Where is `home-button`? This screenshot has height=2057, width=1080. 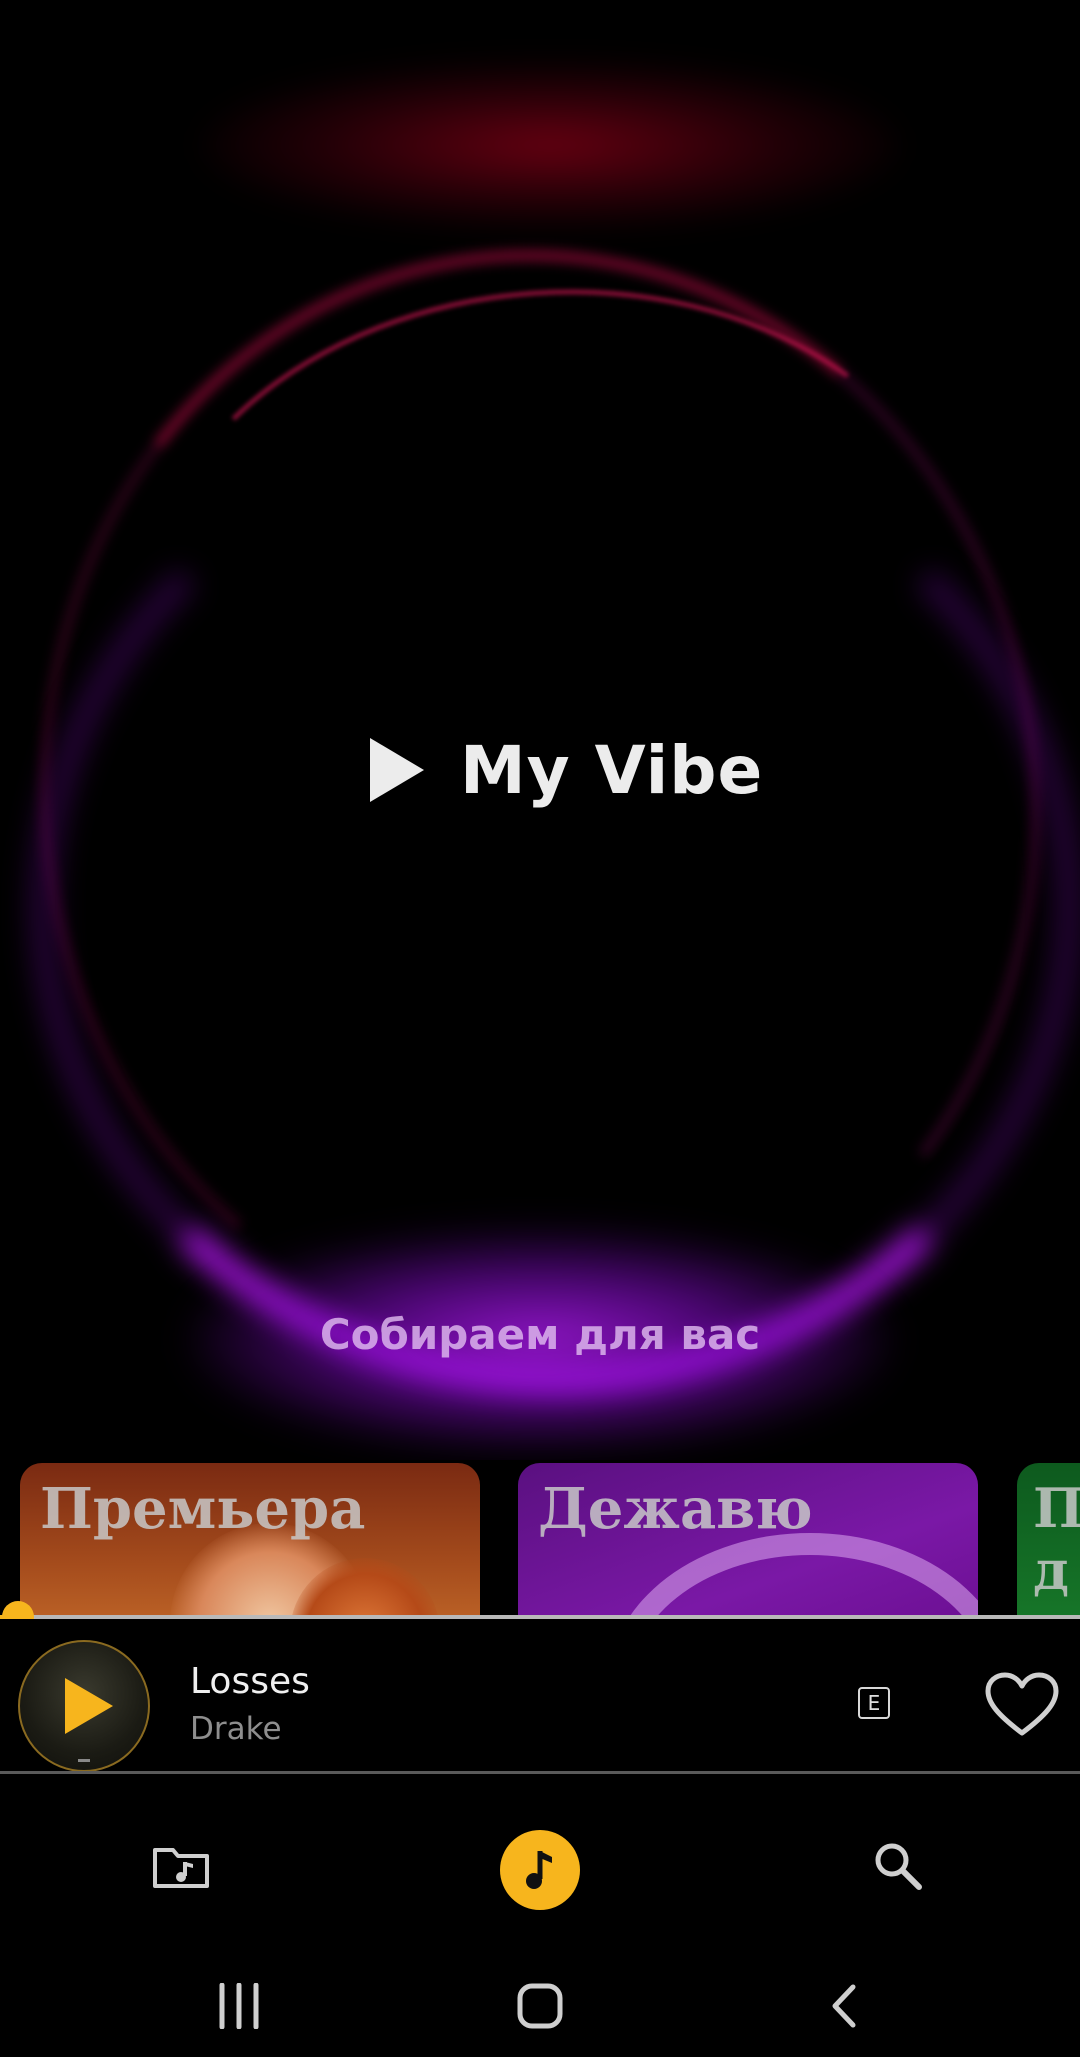 home-button is located at coordinates (540, 2006).